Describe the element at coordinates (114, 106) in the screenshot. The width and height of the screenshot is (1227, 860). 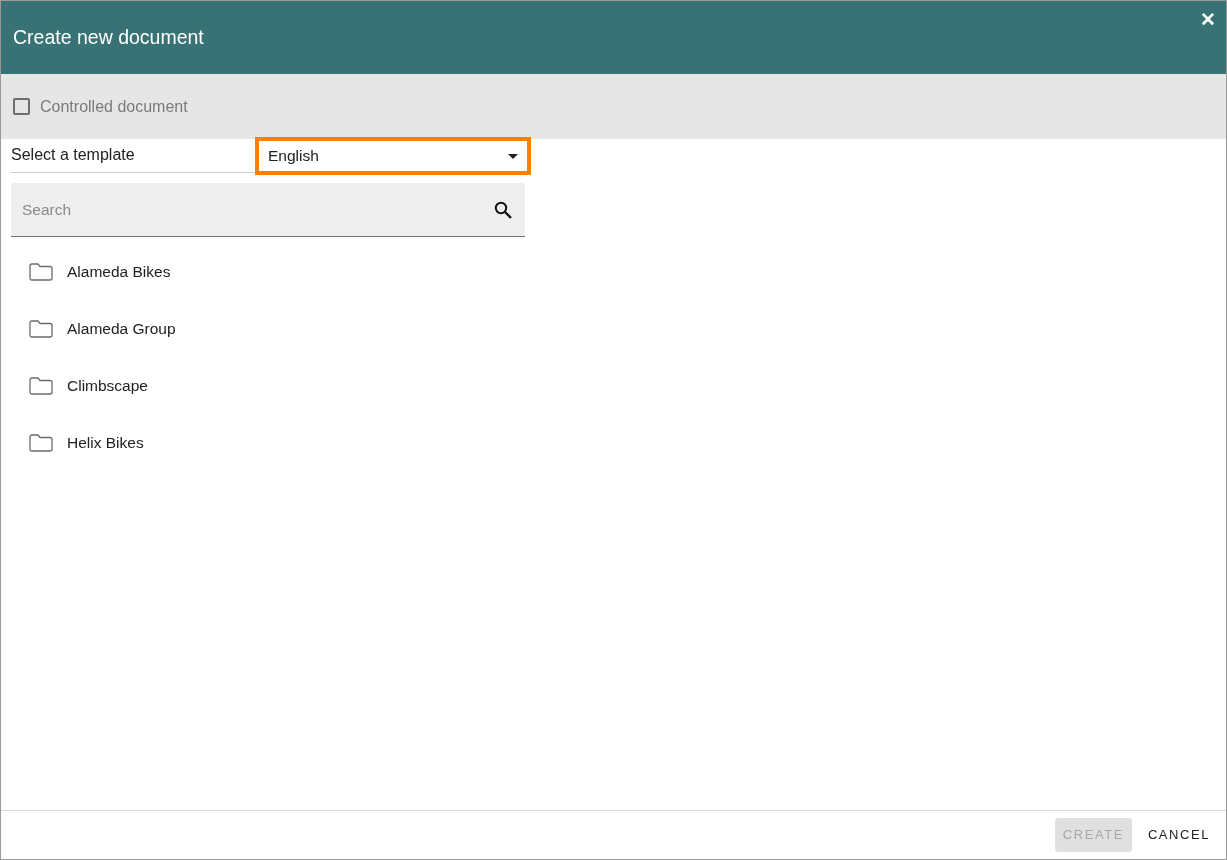
I see `checkbox-label: Controlled document` at that location.